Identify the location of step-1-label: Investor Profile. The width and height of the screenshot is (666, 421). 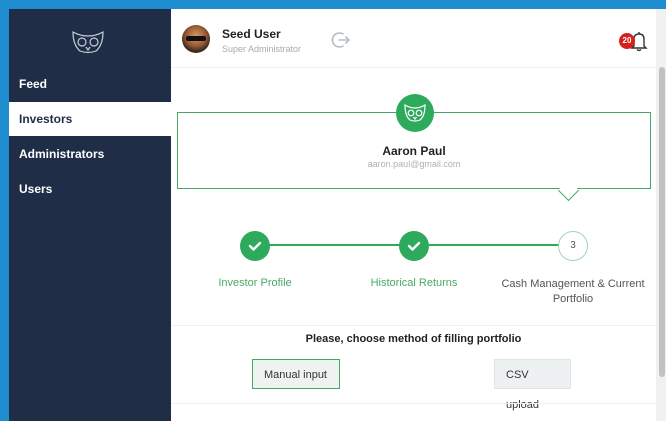
(255, 283).